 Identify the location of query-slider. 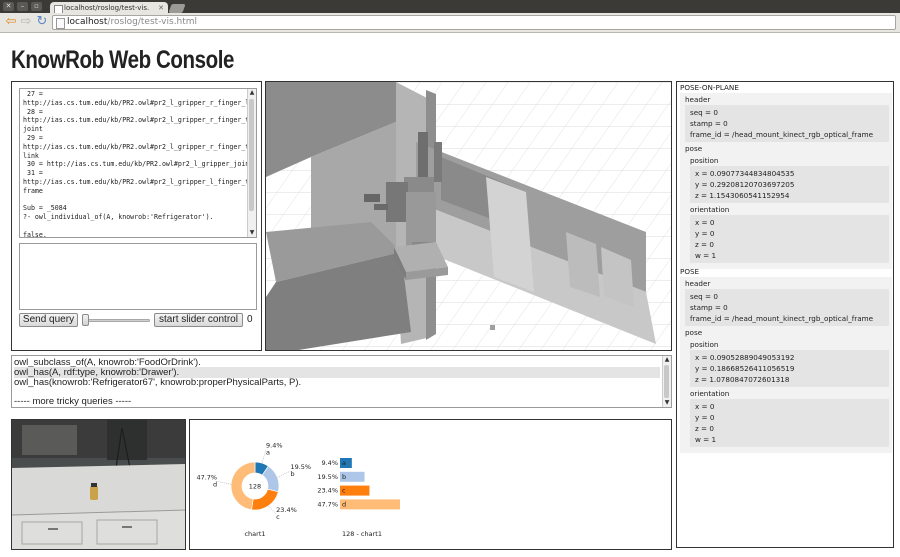
(116, 320).